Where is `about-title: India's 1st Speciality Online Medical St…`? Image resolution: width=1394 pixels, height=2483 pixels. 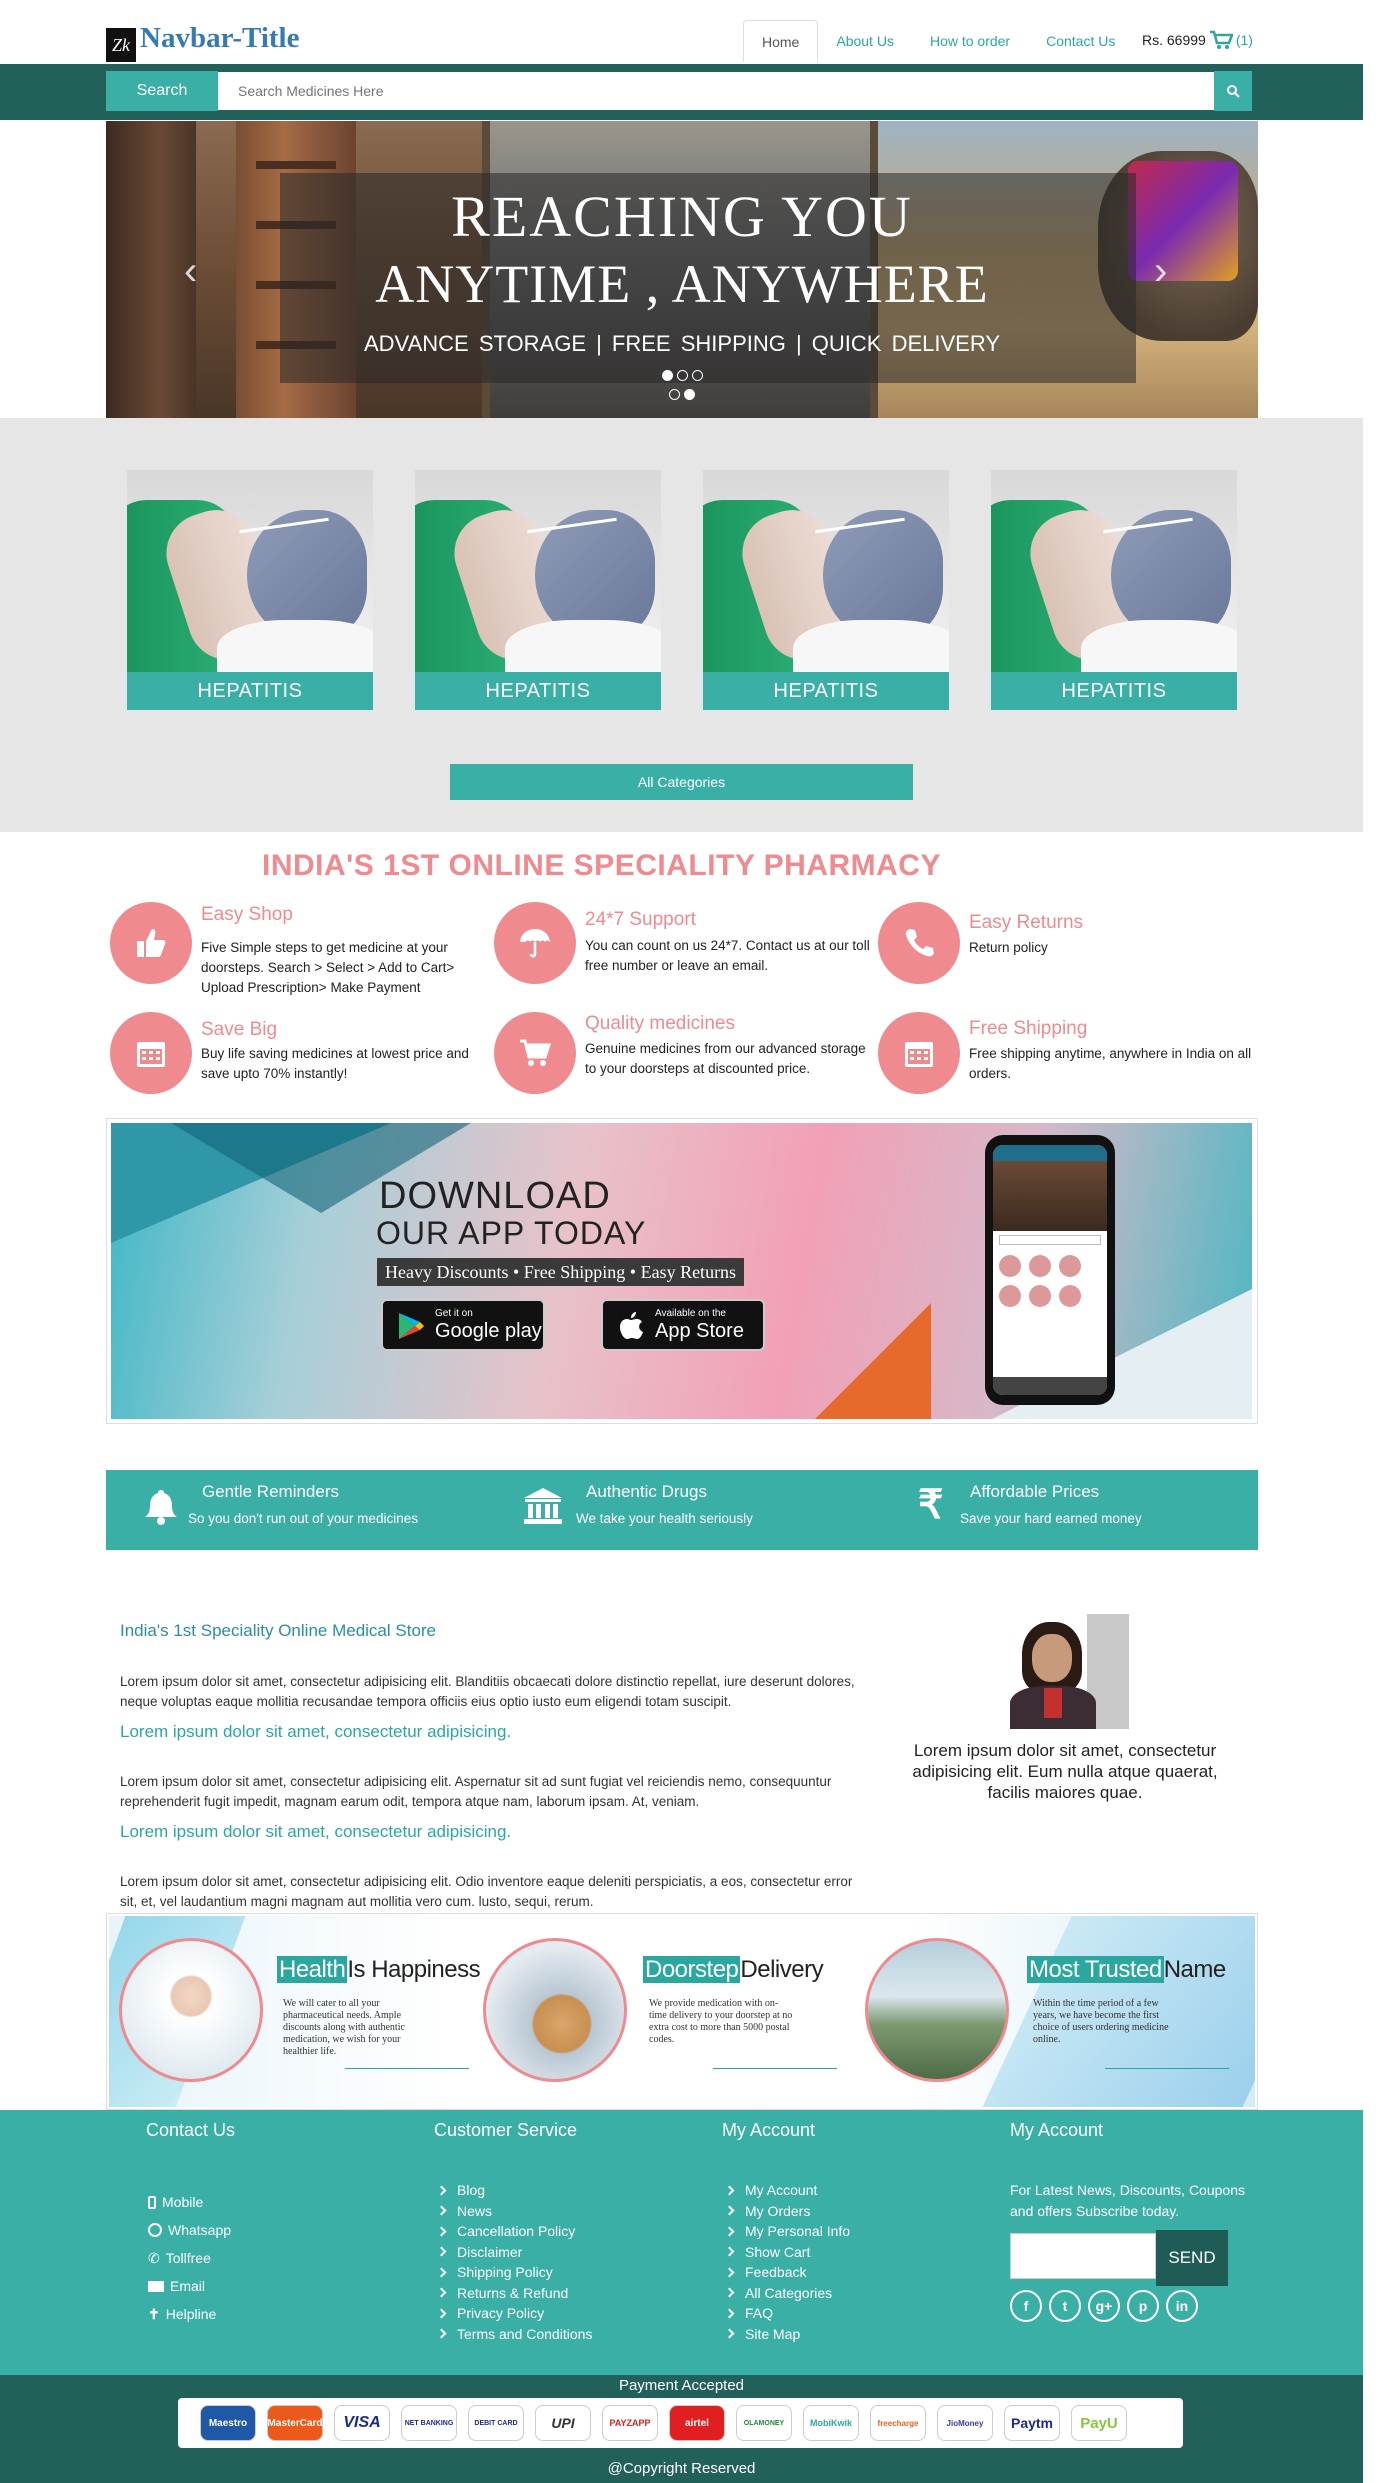 about-title: India's 1st Speciality Online Medical St… is located at coordinates (278, 1630).